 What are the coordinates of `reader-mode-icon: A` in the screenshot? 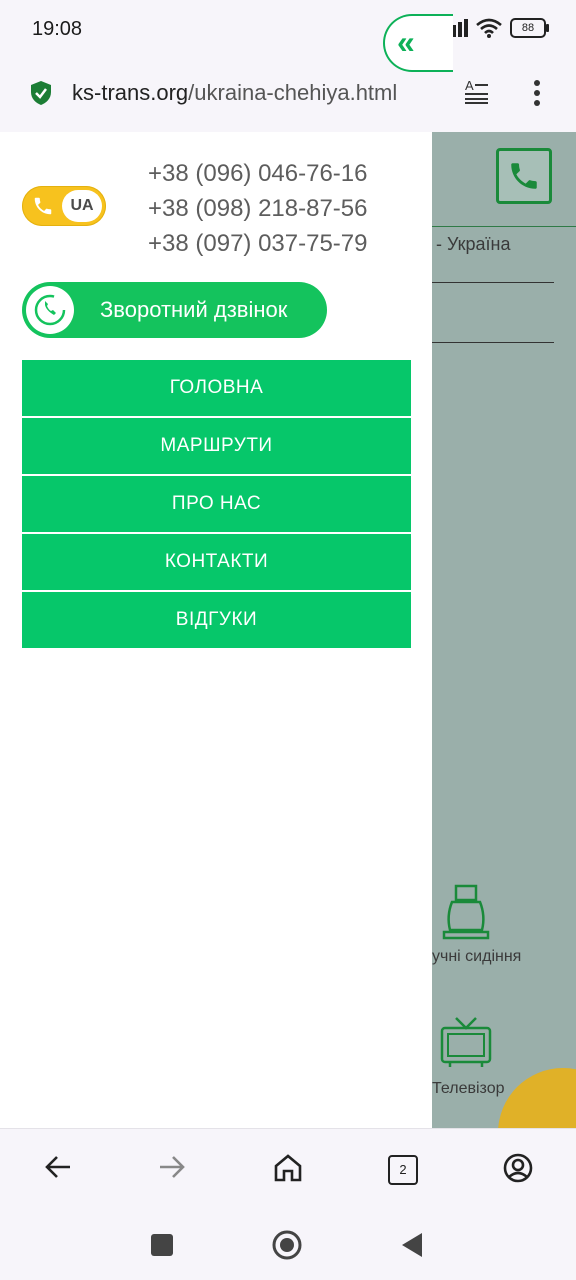 It's located at (477, 91).